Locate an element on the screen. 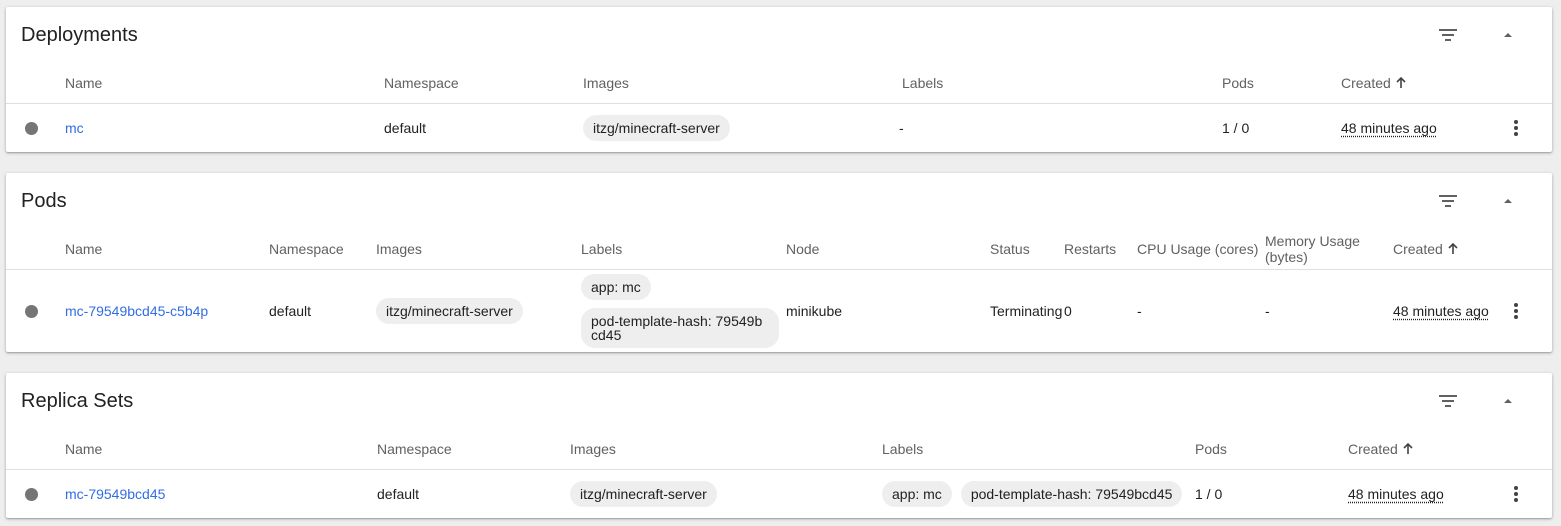 This screenshot has height=526, width=1561. column-header-node: Node is located at coordinates (802, 249).